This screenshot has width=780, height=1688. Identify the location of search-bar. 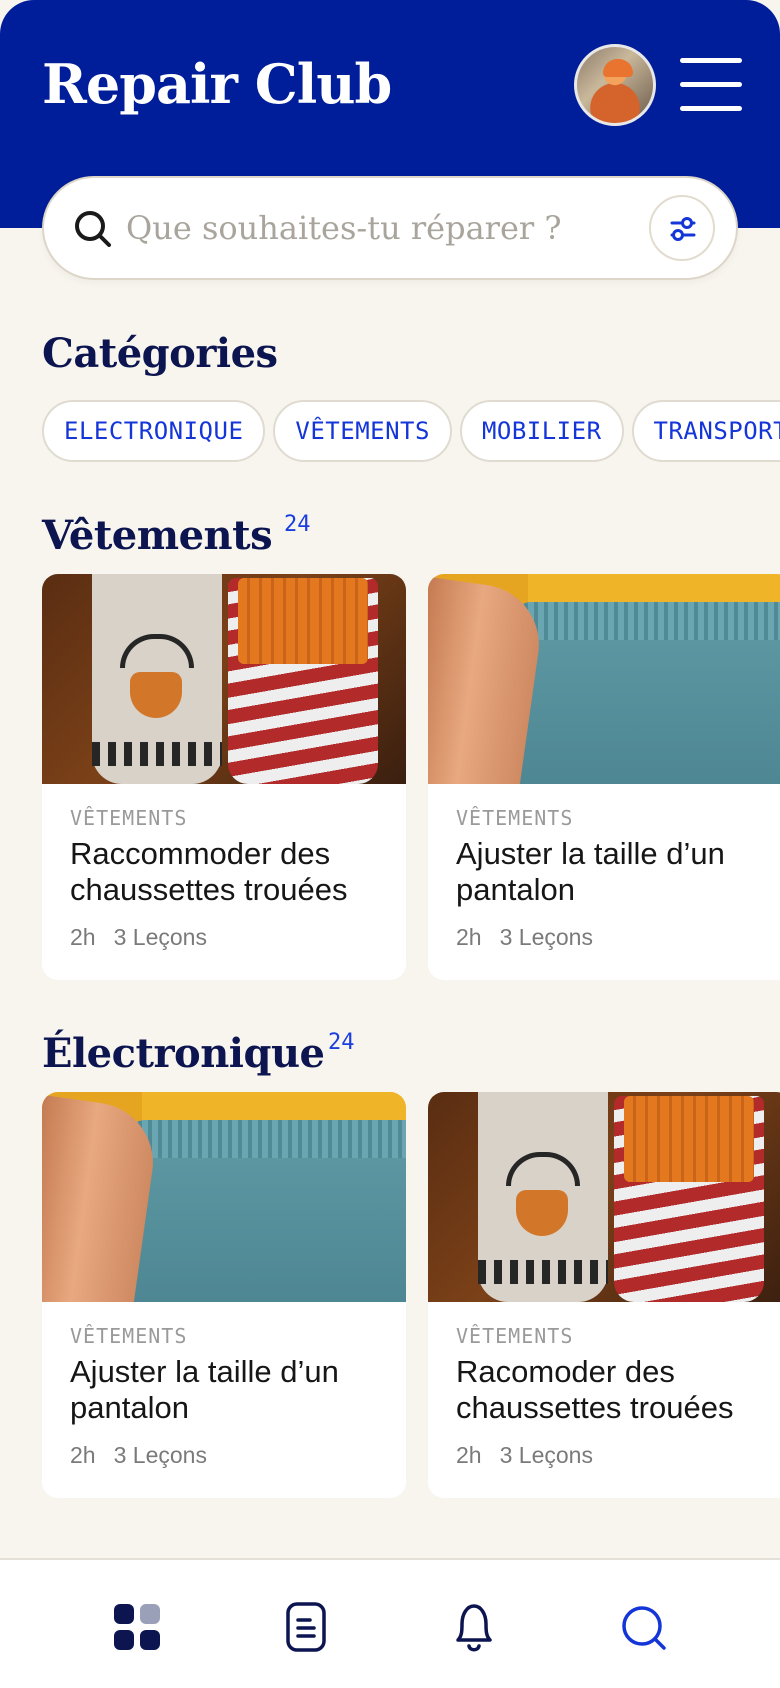
(390, 228).